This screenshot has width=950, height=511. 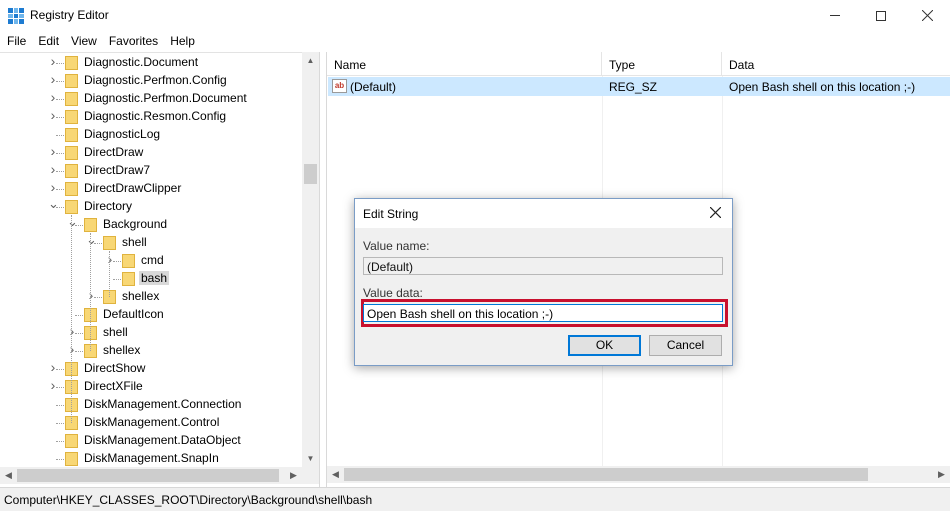 What do you see at coordinates (45, 41) in the screenshot?
I see `menu-edit: Edit` at bounding box center [45, 41].